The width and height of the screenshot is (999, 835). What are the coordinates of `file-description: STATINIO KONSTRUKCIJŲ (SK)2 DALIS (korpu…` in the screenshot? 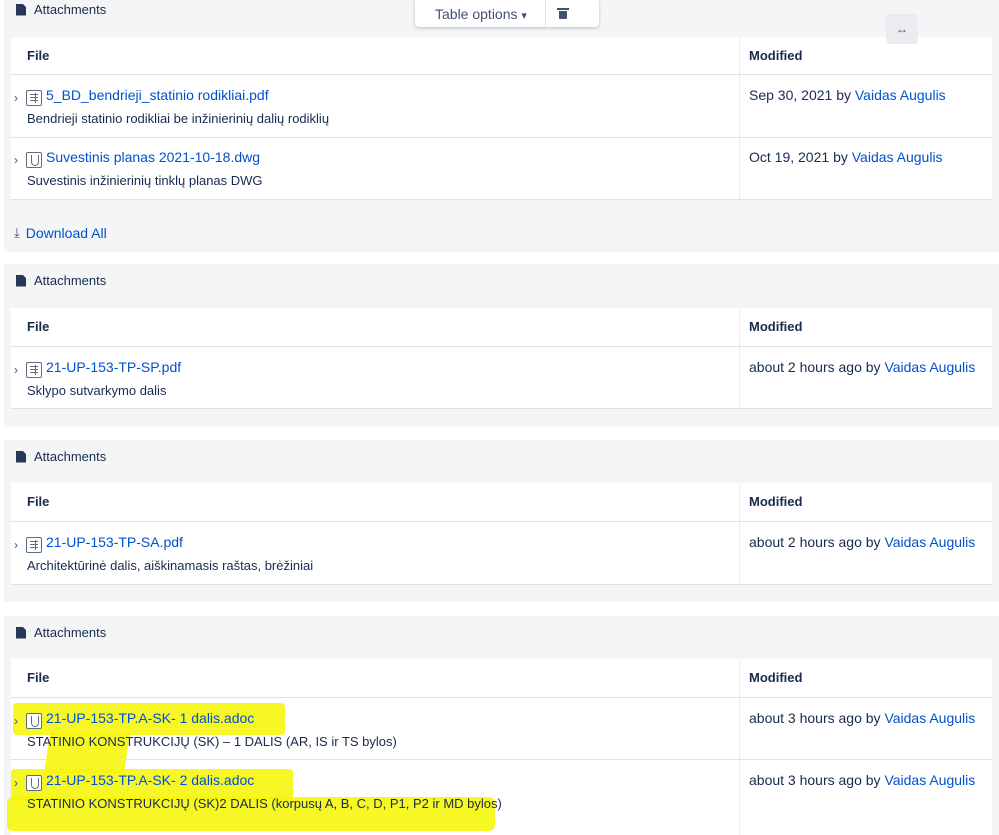 It's located at (264, 803).